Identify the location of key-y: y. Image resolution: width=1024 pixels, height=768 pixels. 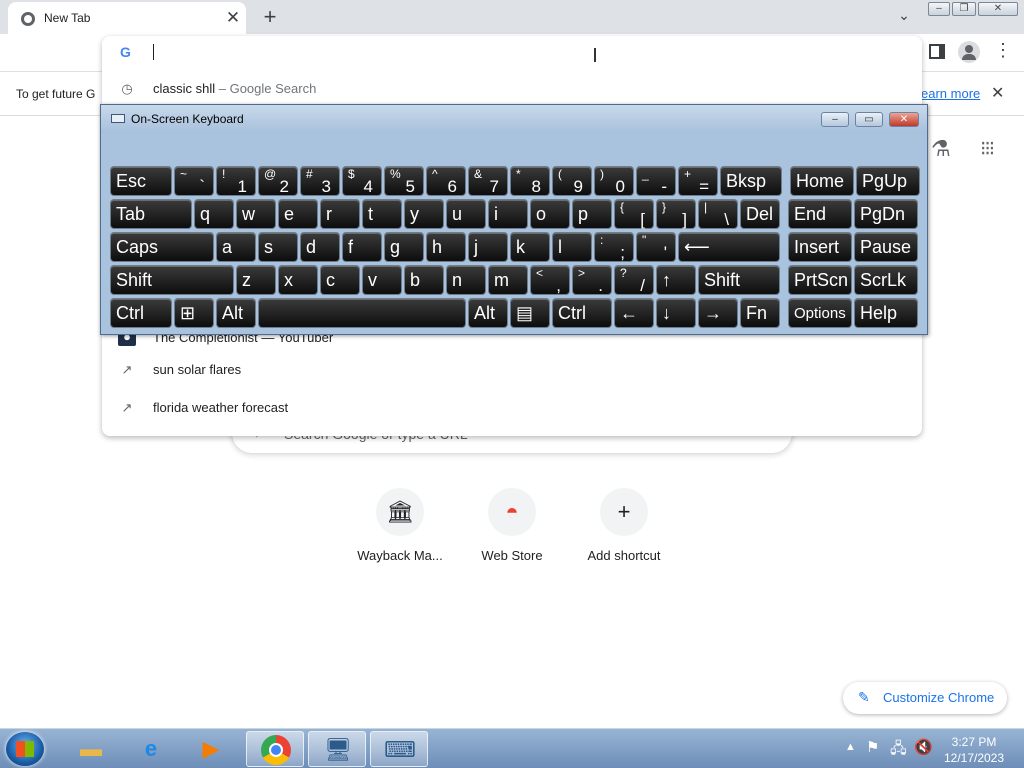
(424, 214).